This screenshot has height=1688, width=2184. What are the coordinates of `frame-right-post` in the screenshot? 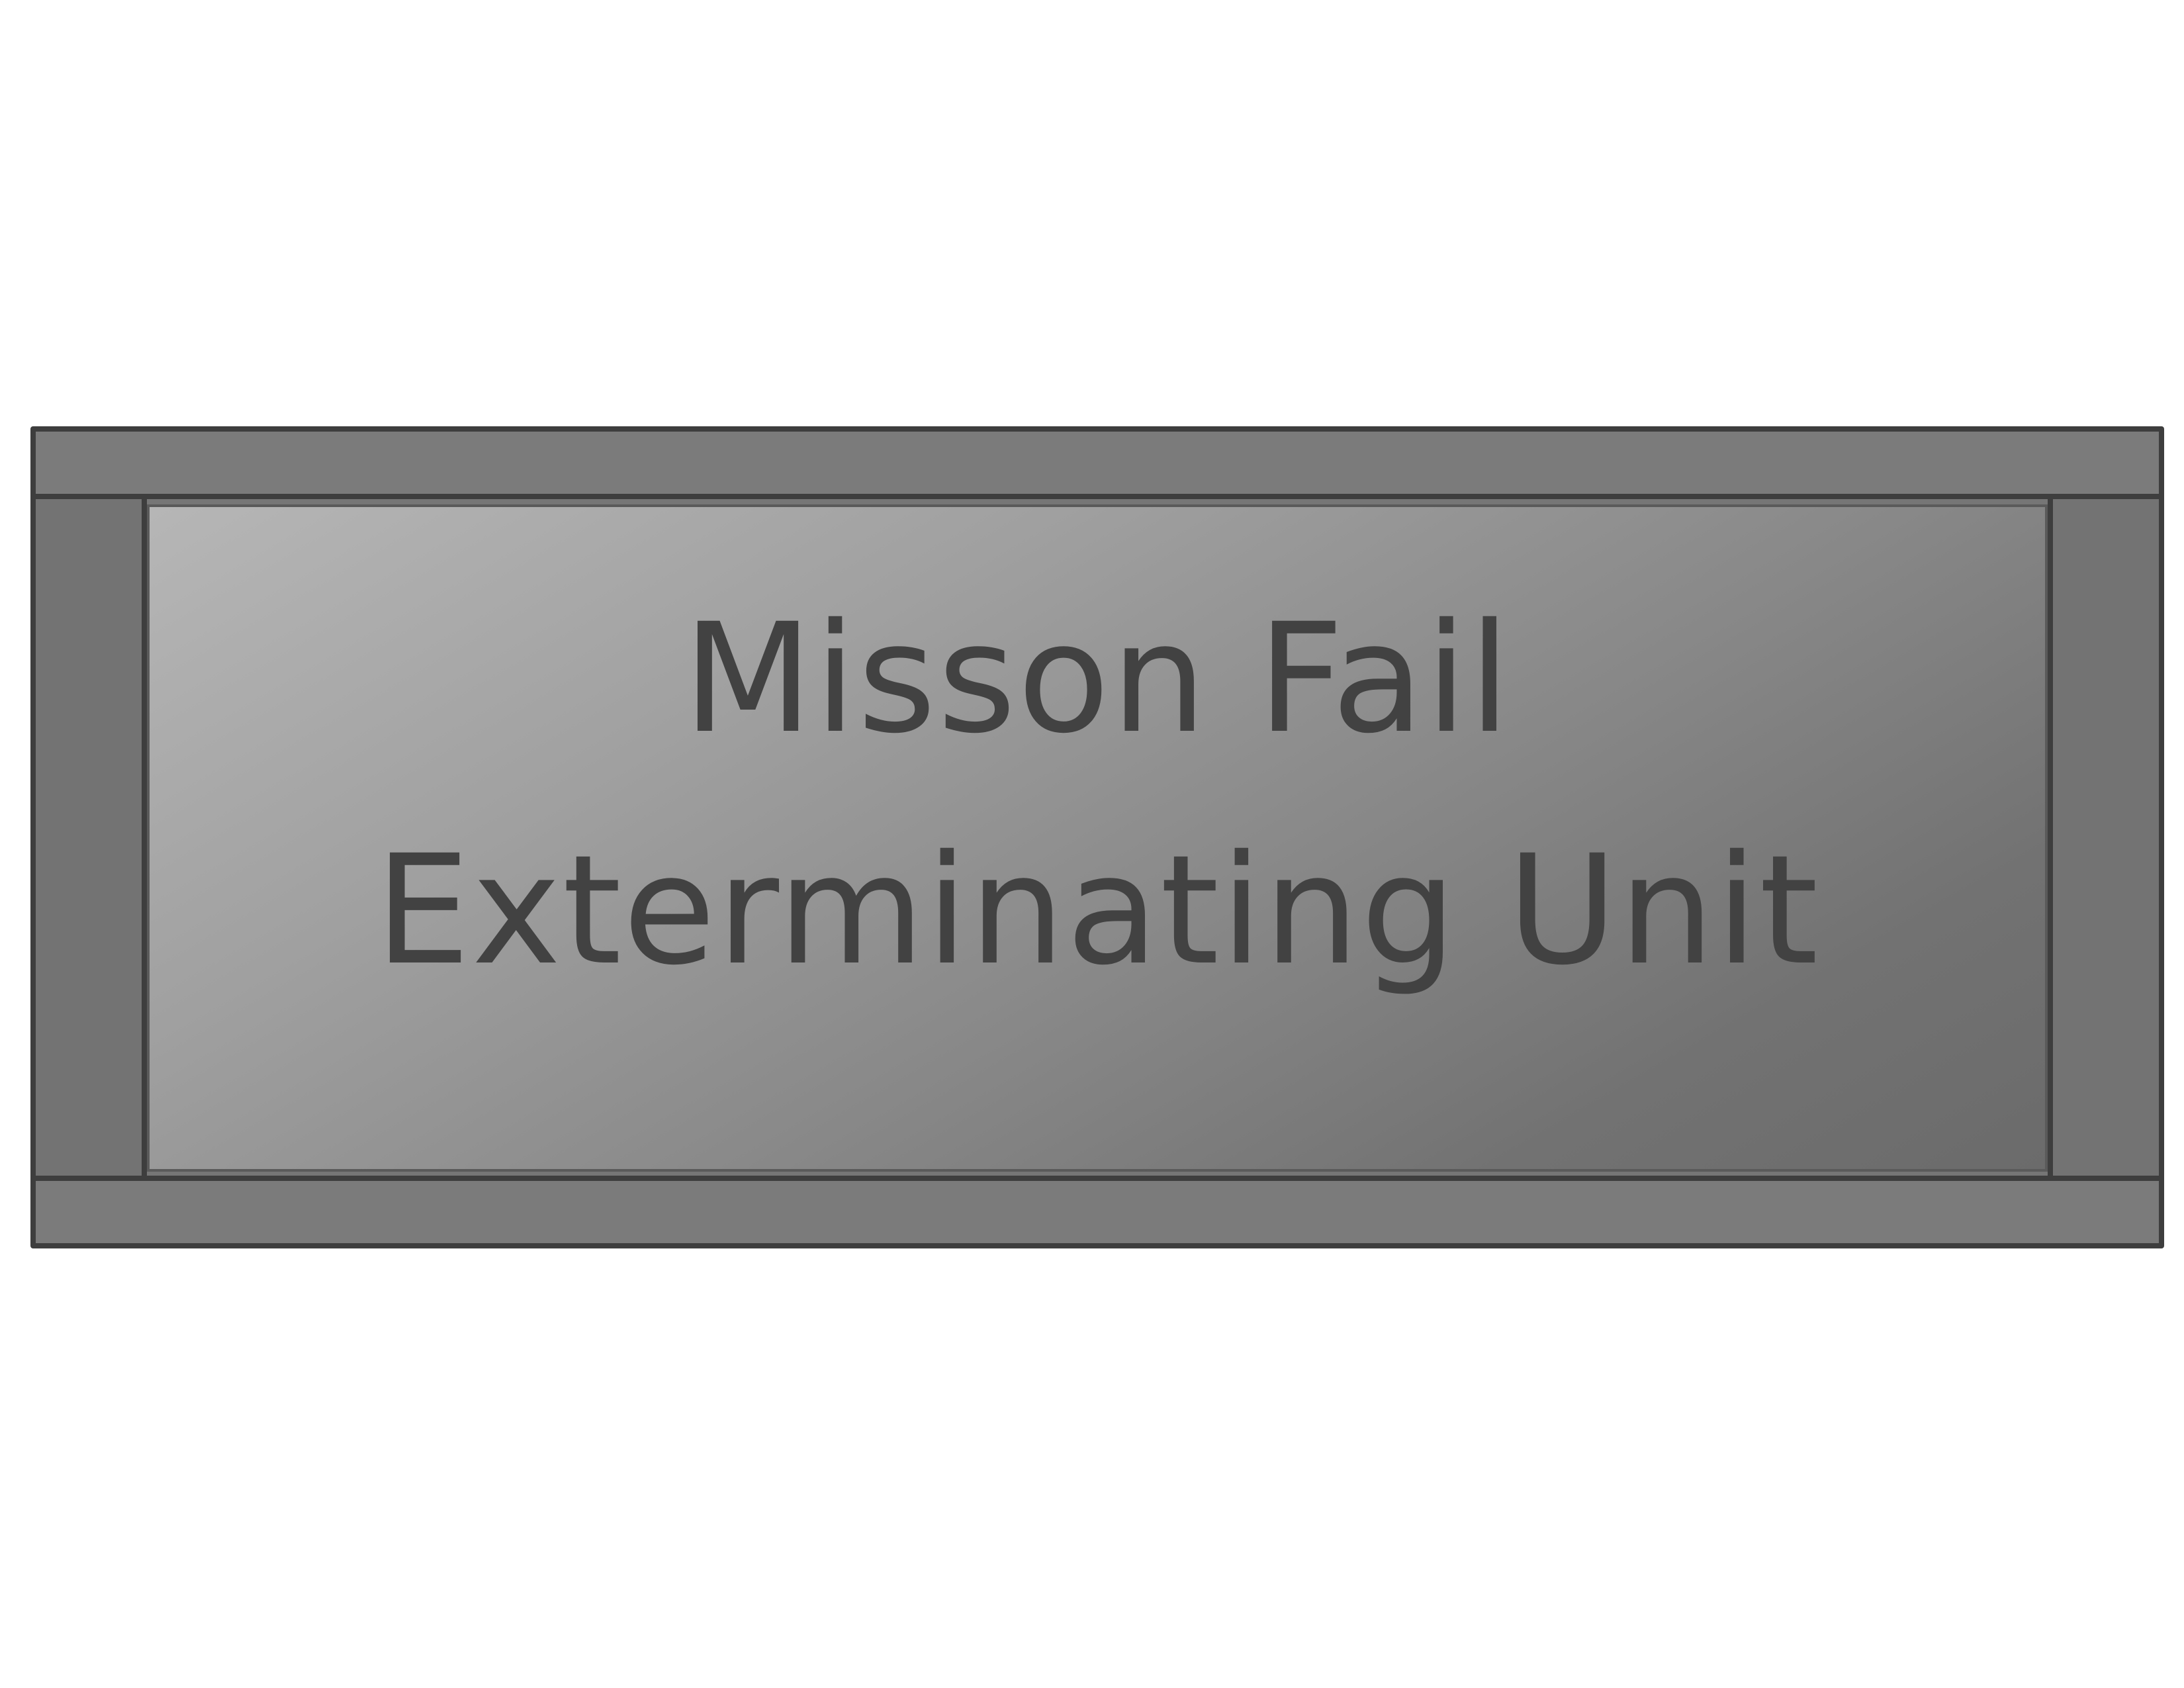 It's located at (2104, 838).